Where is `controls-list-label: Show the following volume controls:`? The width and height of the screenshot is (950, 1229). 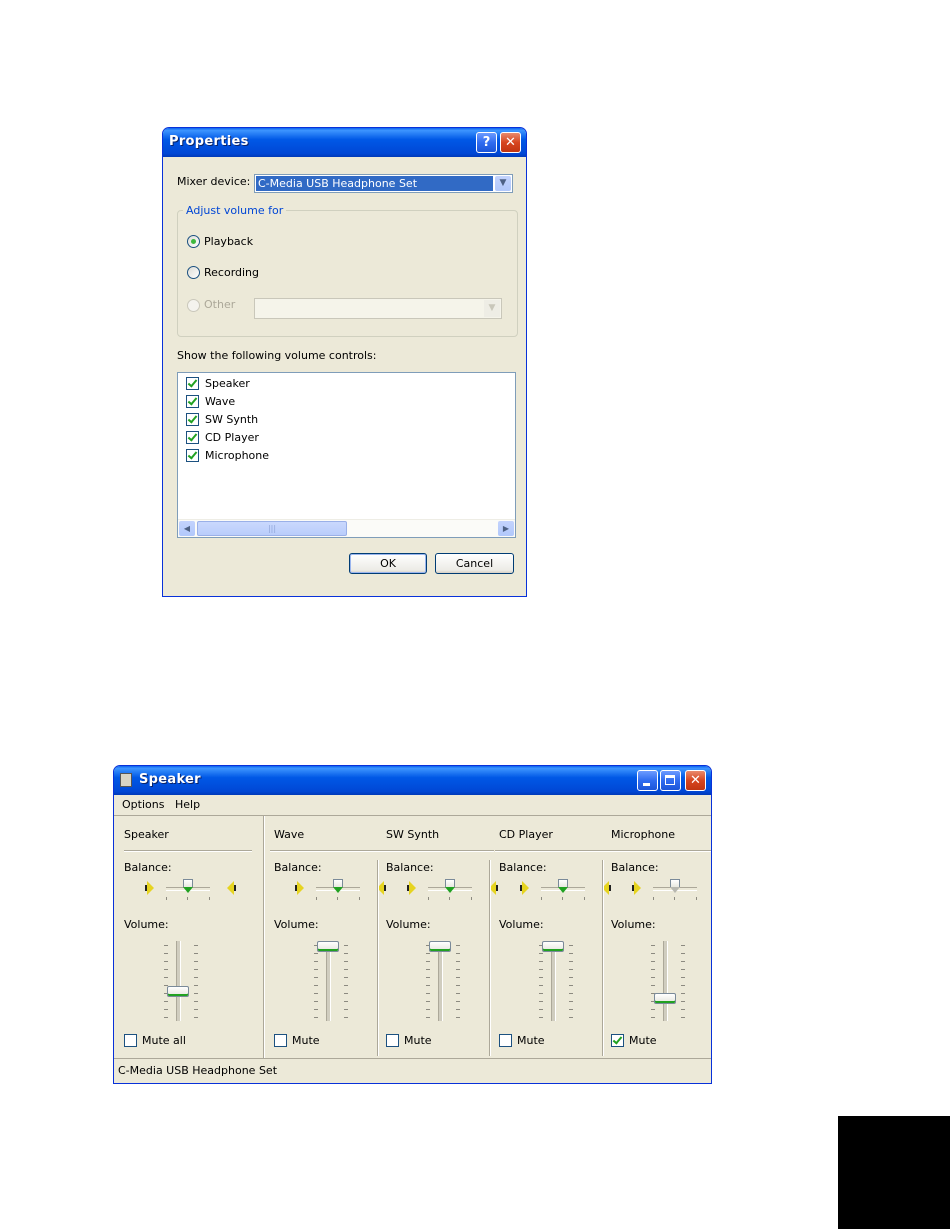 controls-list-label: Show the following volume controls: is located at coordinates (277, 355).